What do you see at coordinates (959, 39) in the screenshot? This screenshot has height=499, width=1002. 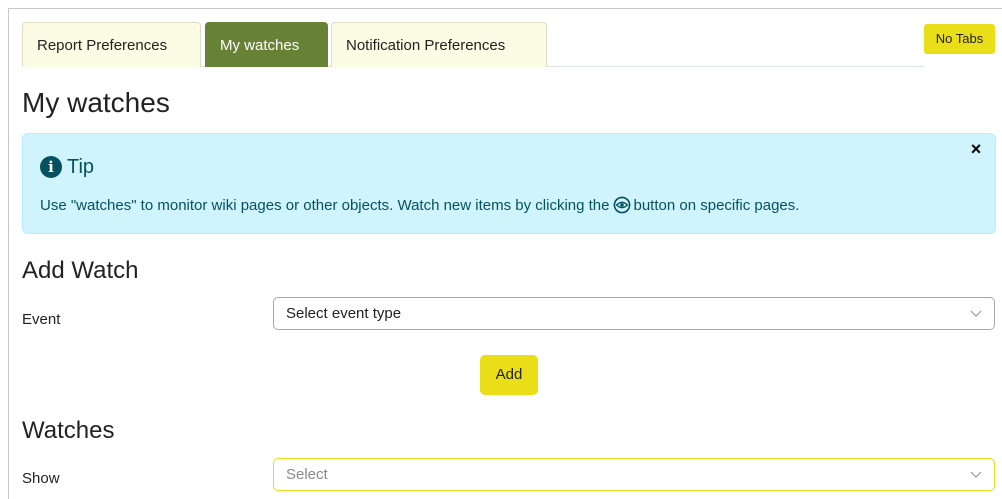 I see `no-tabs-button: No Tabs` at bounding box center [959, 39].